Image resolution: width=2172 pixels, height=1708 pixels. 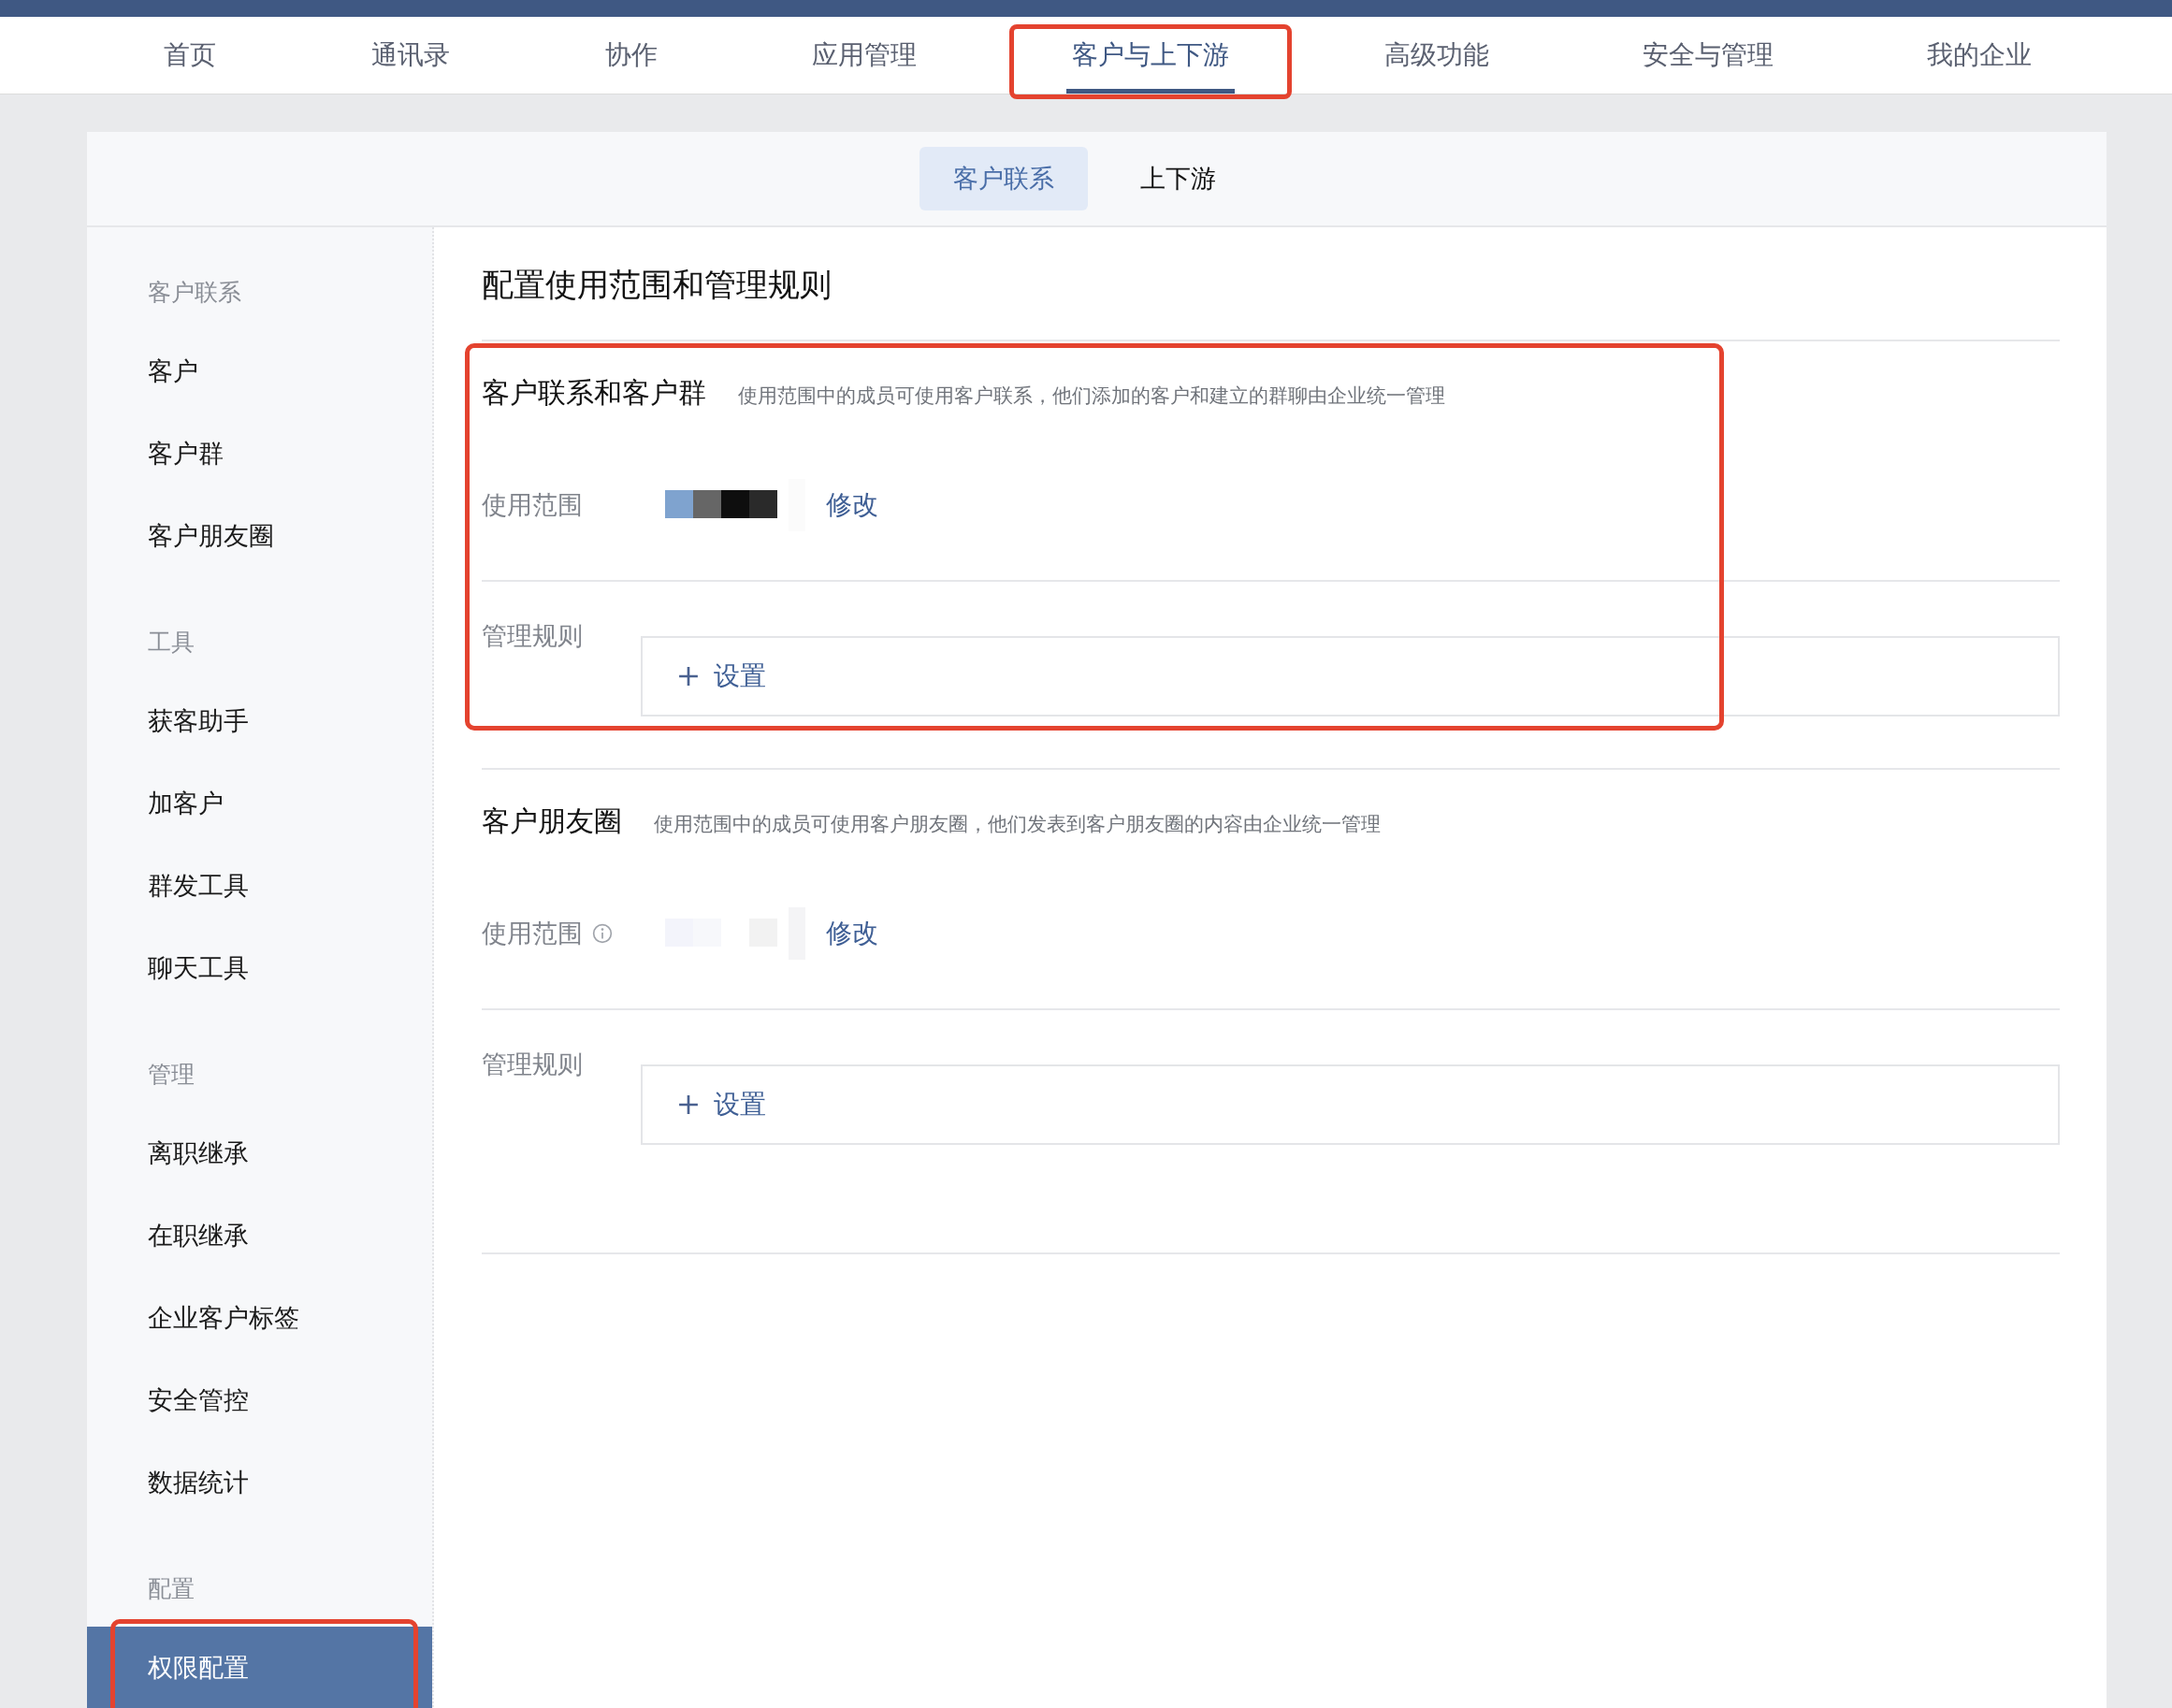 I want to click on sub-tab: 客户联系, so click(x=1003, y=178).